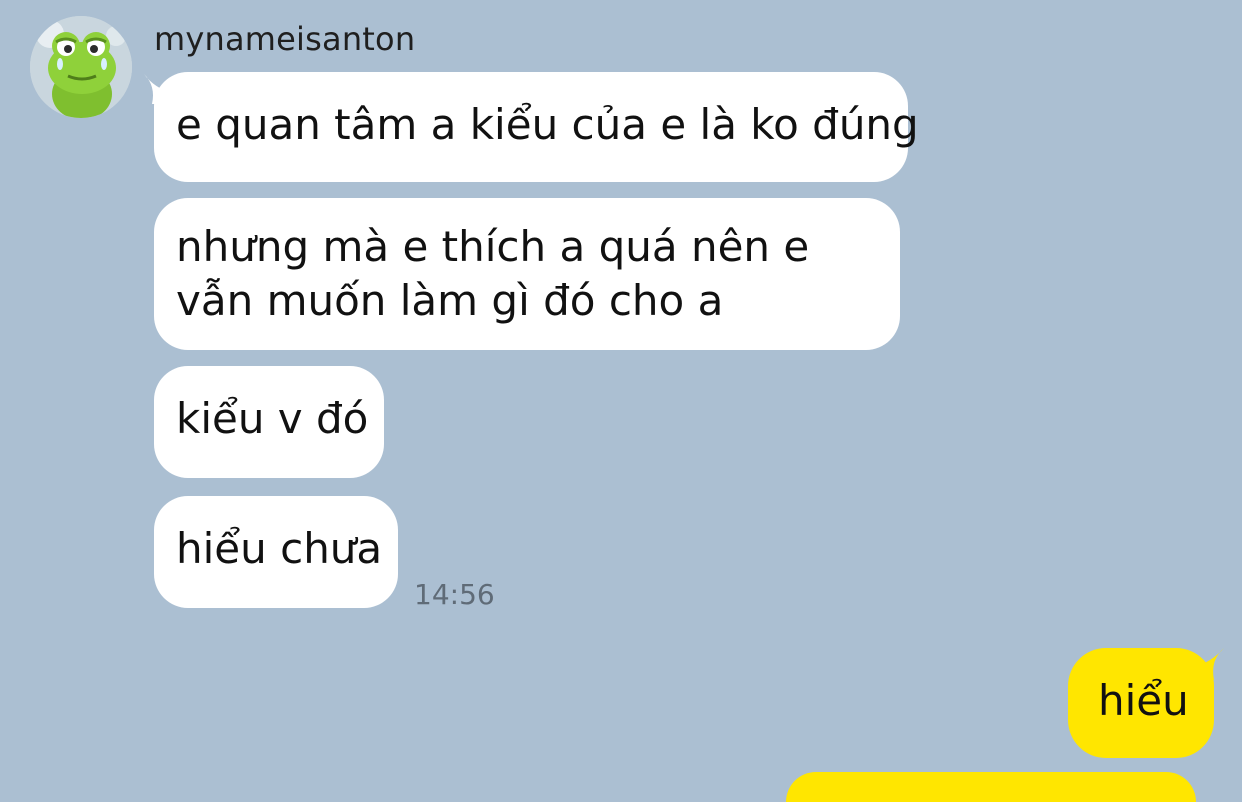 Image resolution: width=1242 pixels, height=802 pixels. I want to click on frog-avatar-icon, so click(81, 67).